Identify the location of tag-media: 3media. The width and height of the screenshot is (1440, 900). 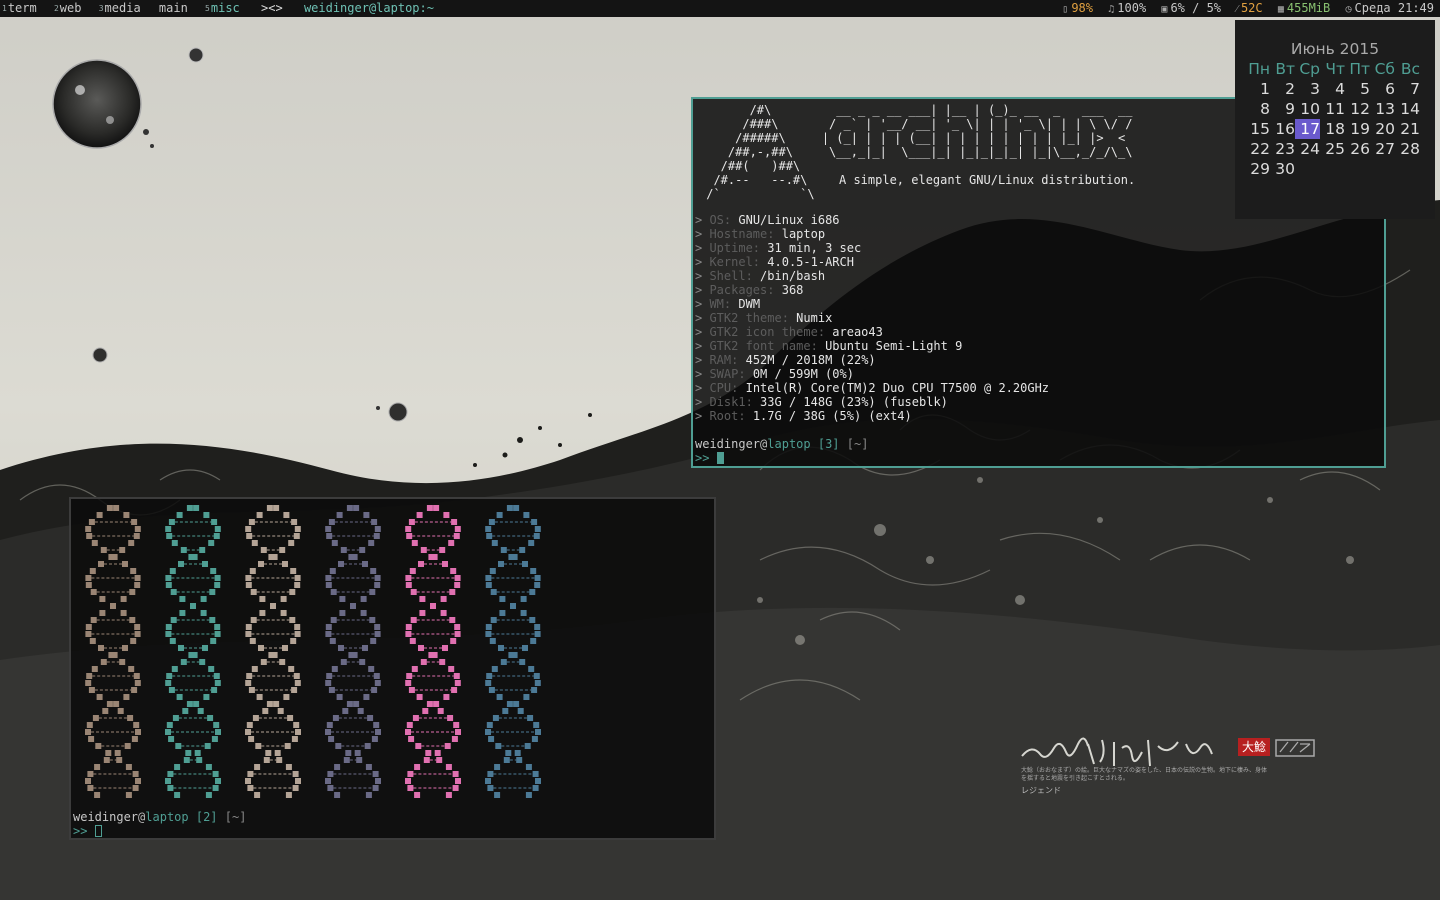
(120, 8).